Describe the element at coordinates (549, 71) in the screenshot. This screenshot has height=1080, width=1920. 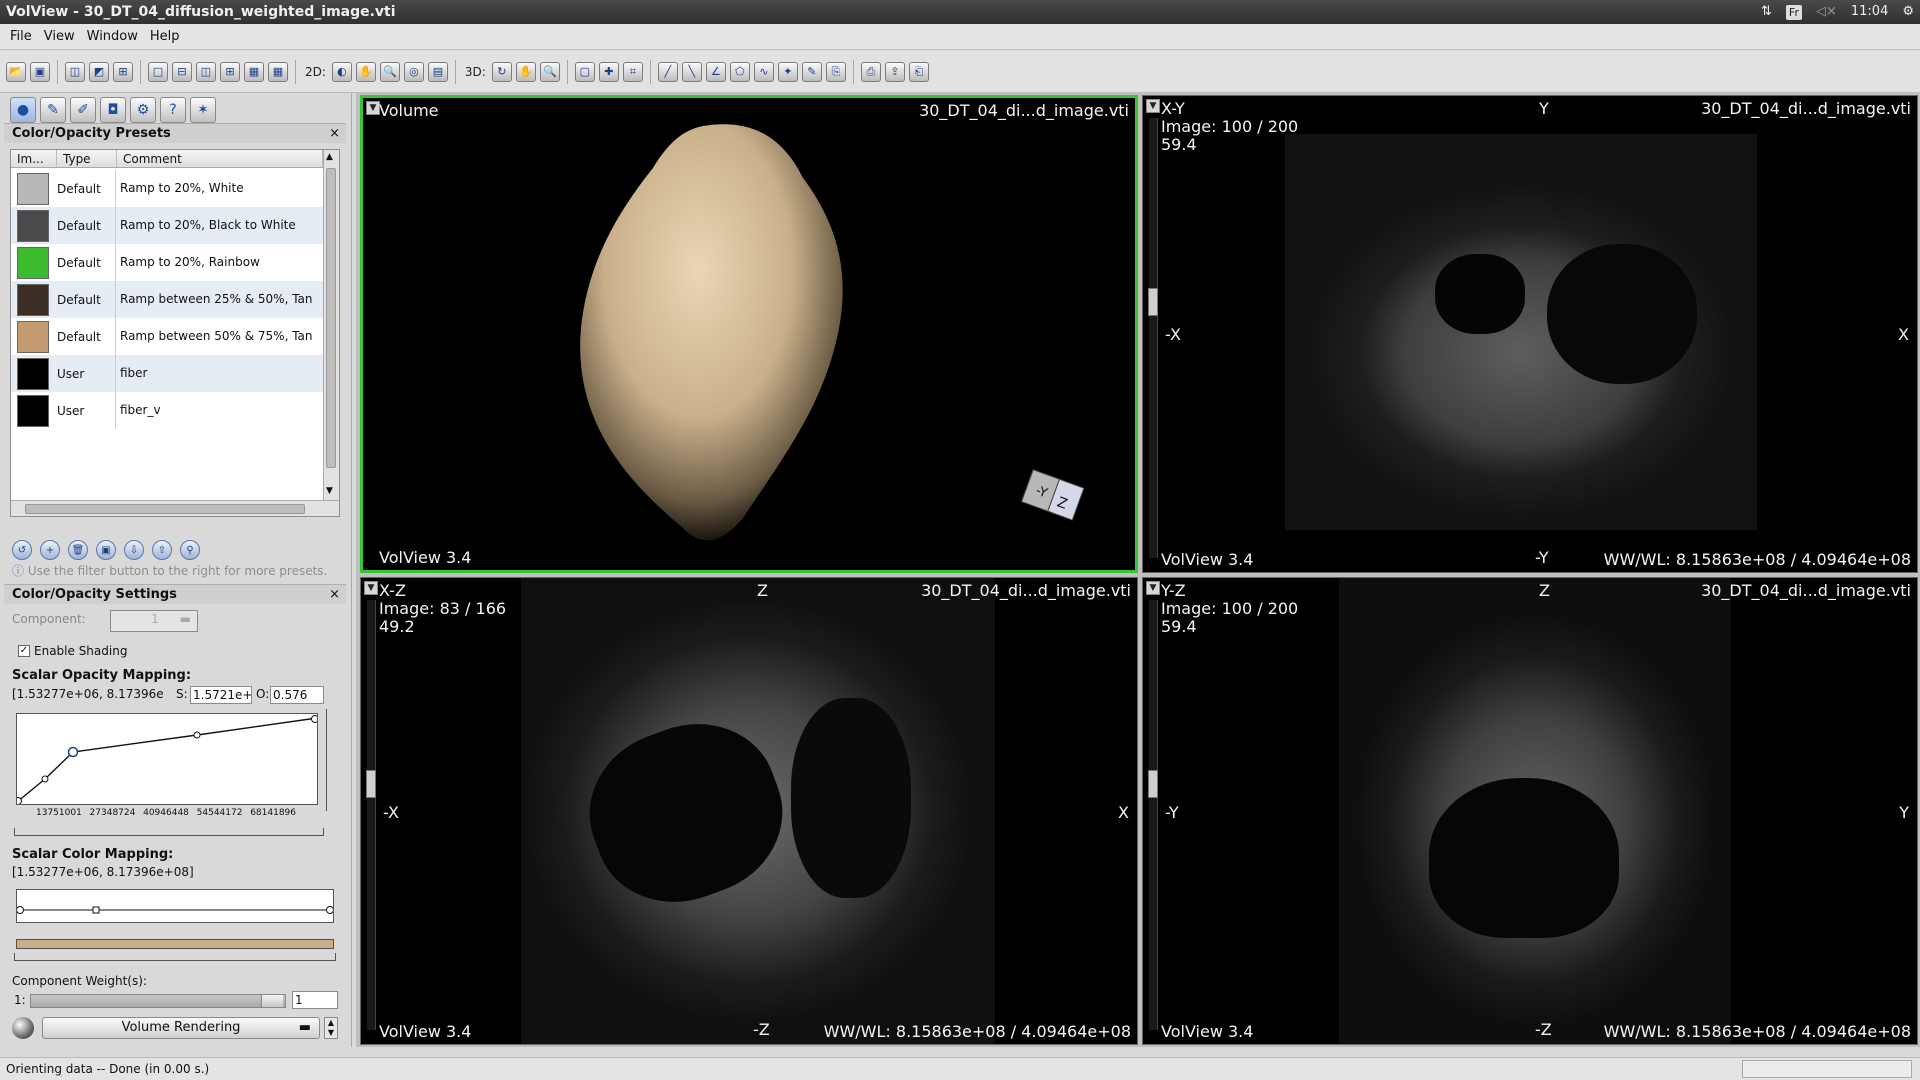
I see `zoom-3d-icon: 🔍` at that location.